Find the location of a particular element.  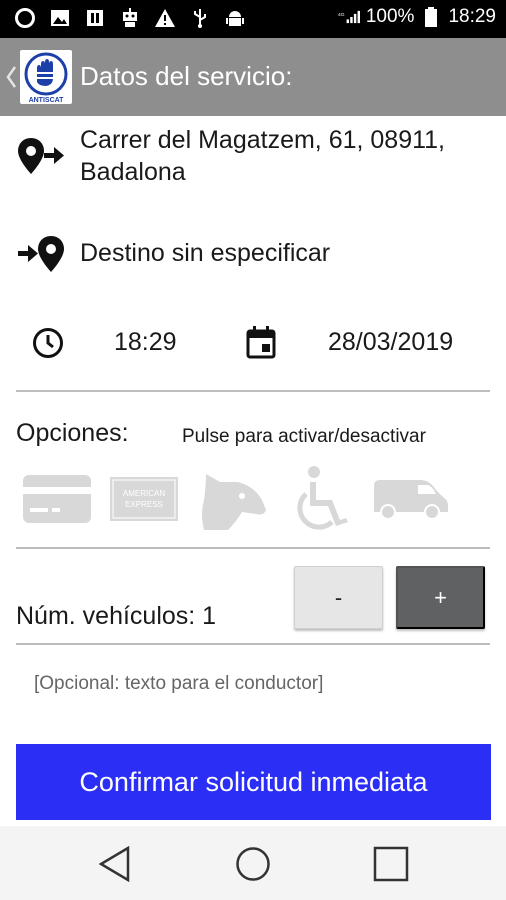

page-title: Datos del servicio: is located at coordinates (186, 76).